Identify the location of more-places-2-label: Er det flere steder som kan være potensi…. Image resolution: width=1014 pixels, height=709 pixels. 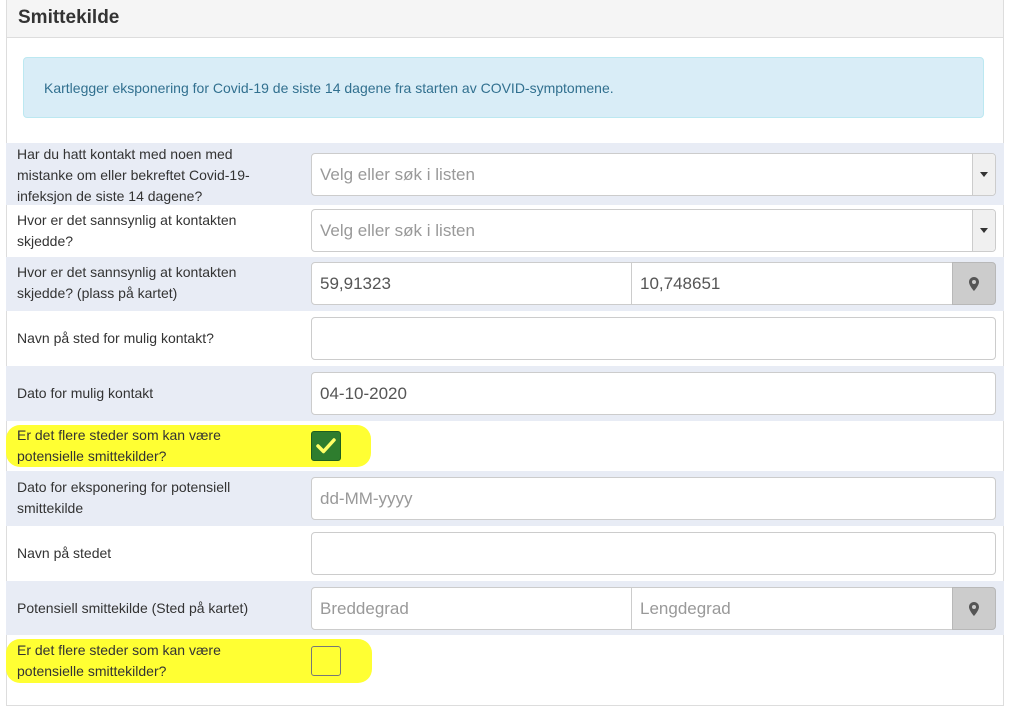
(119, 660).